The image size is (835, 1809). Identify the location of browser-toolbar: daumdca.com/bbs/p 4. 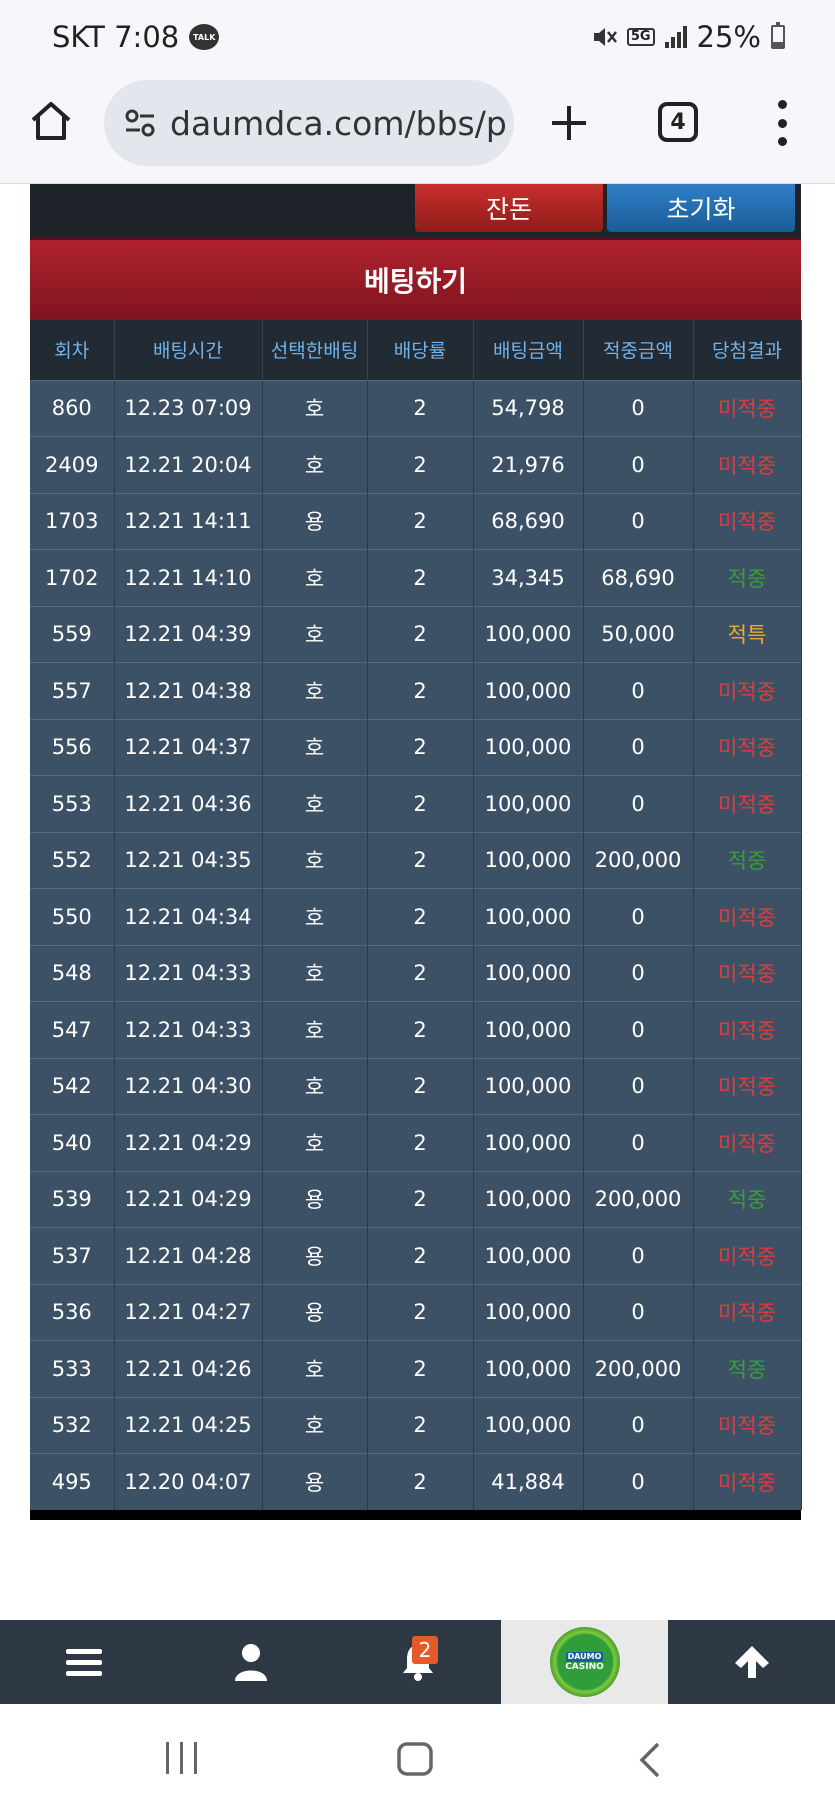
(417, 132).